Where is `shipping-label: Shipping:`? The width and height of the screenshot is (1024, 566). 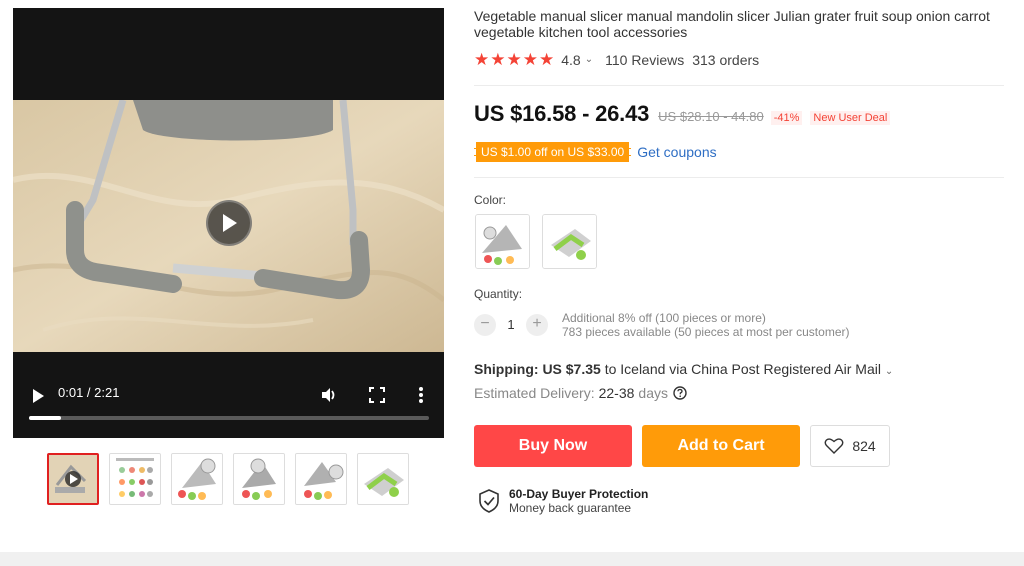
shipping-label: Shipping: is located at coordinates (506, 369).